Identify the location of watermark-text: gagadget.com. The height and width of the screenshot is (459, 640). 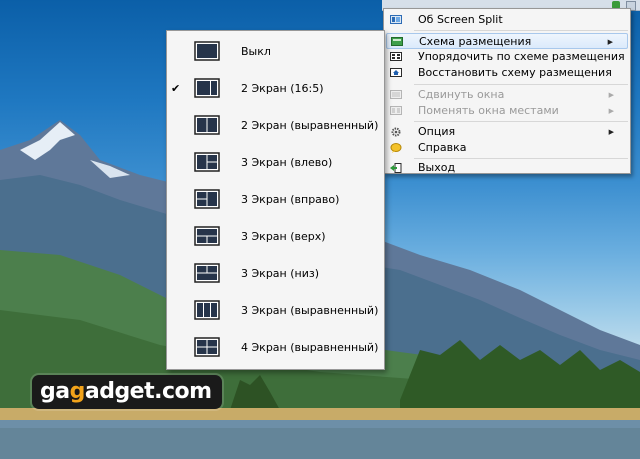
(126, 391).